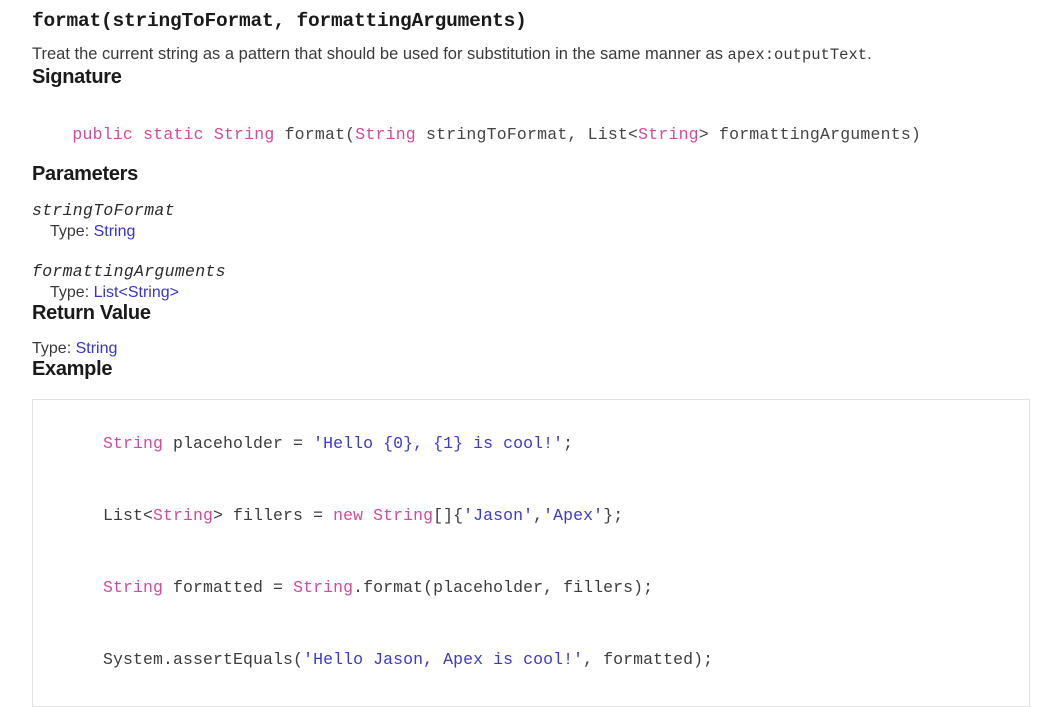 The image size is (1057, 707). Describe the element at coordinates (228, 587) in the screenshot. I see `code-token-plain: formatted =` at that location.